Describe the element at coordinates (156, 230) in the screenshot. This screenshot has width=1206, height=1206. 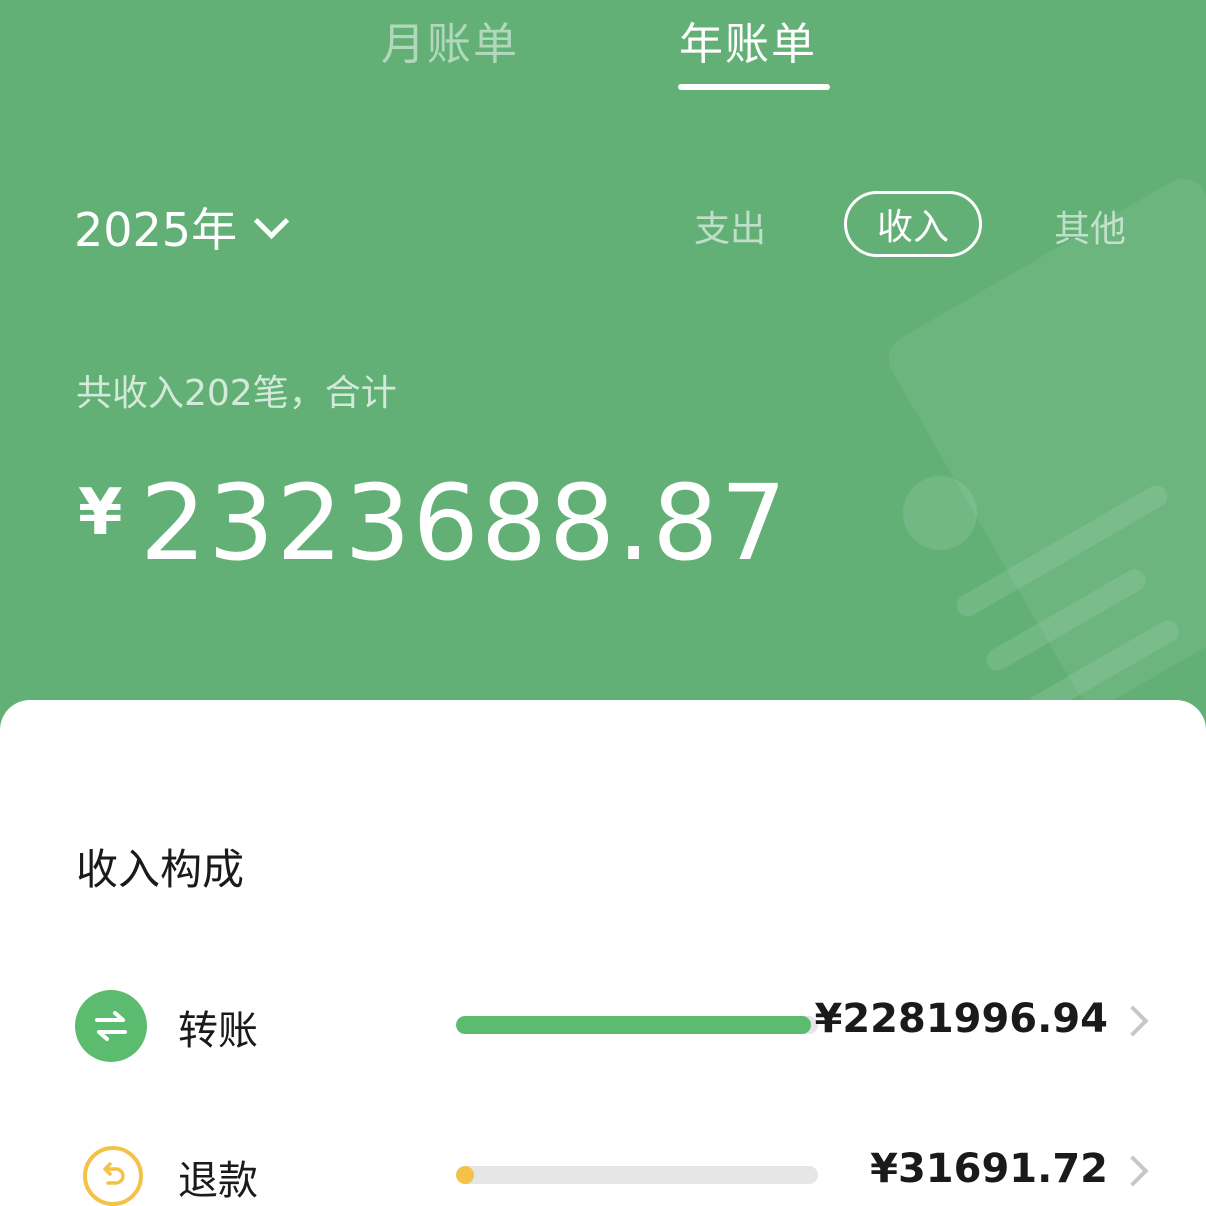
I see `year-value: 2025年` at that location.